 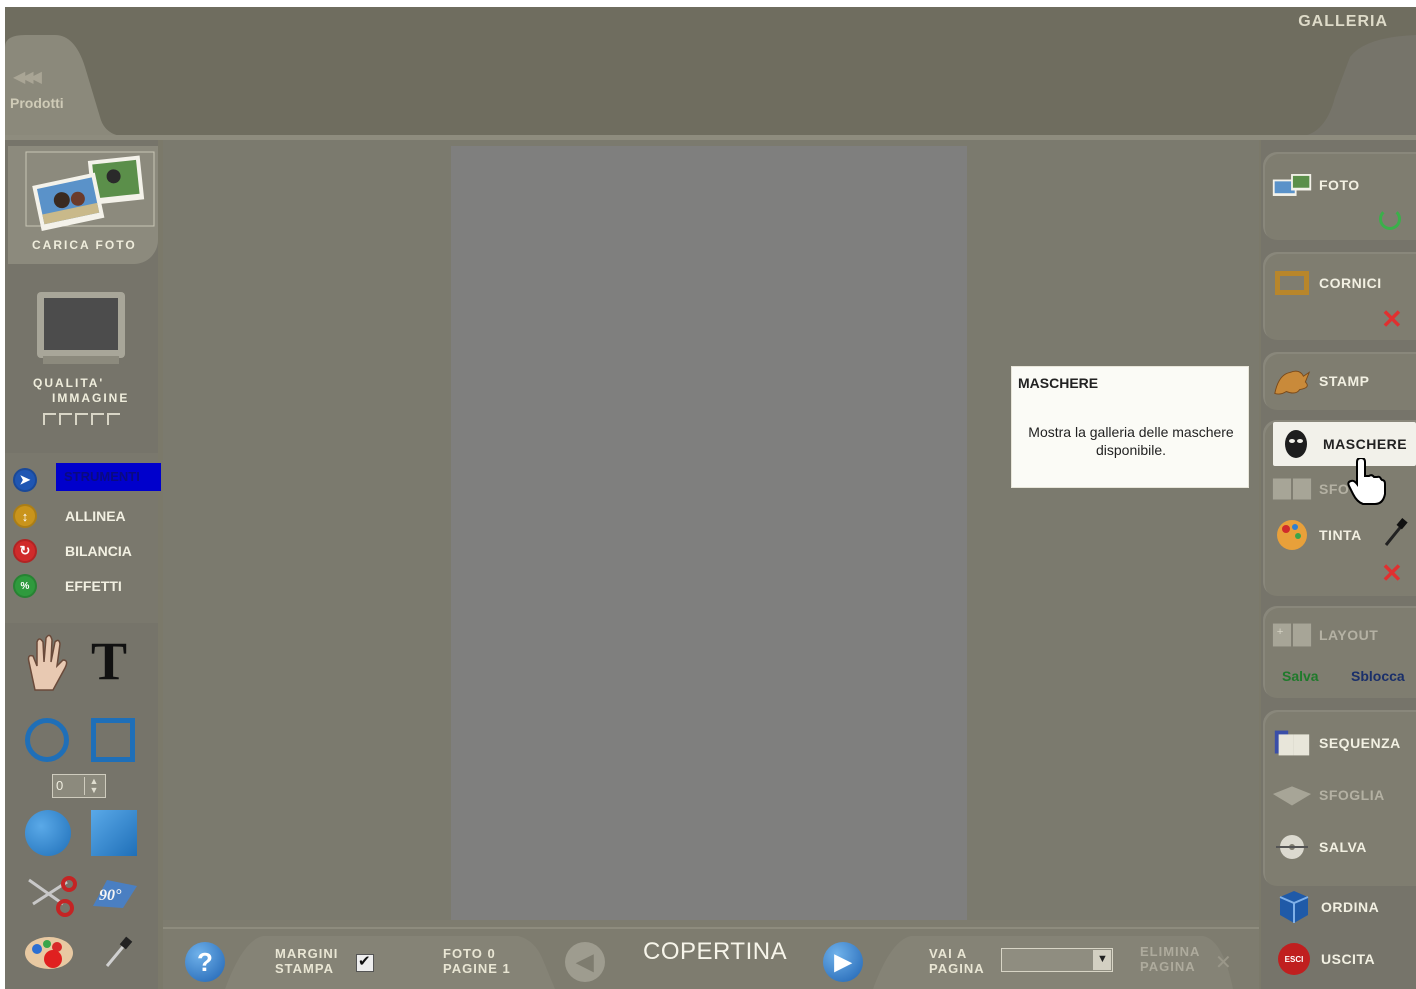 I want to click on delete-page-line1: ELIMINA, so click(x=1170, y=951).